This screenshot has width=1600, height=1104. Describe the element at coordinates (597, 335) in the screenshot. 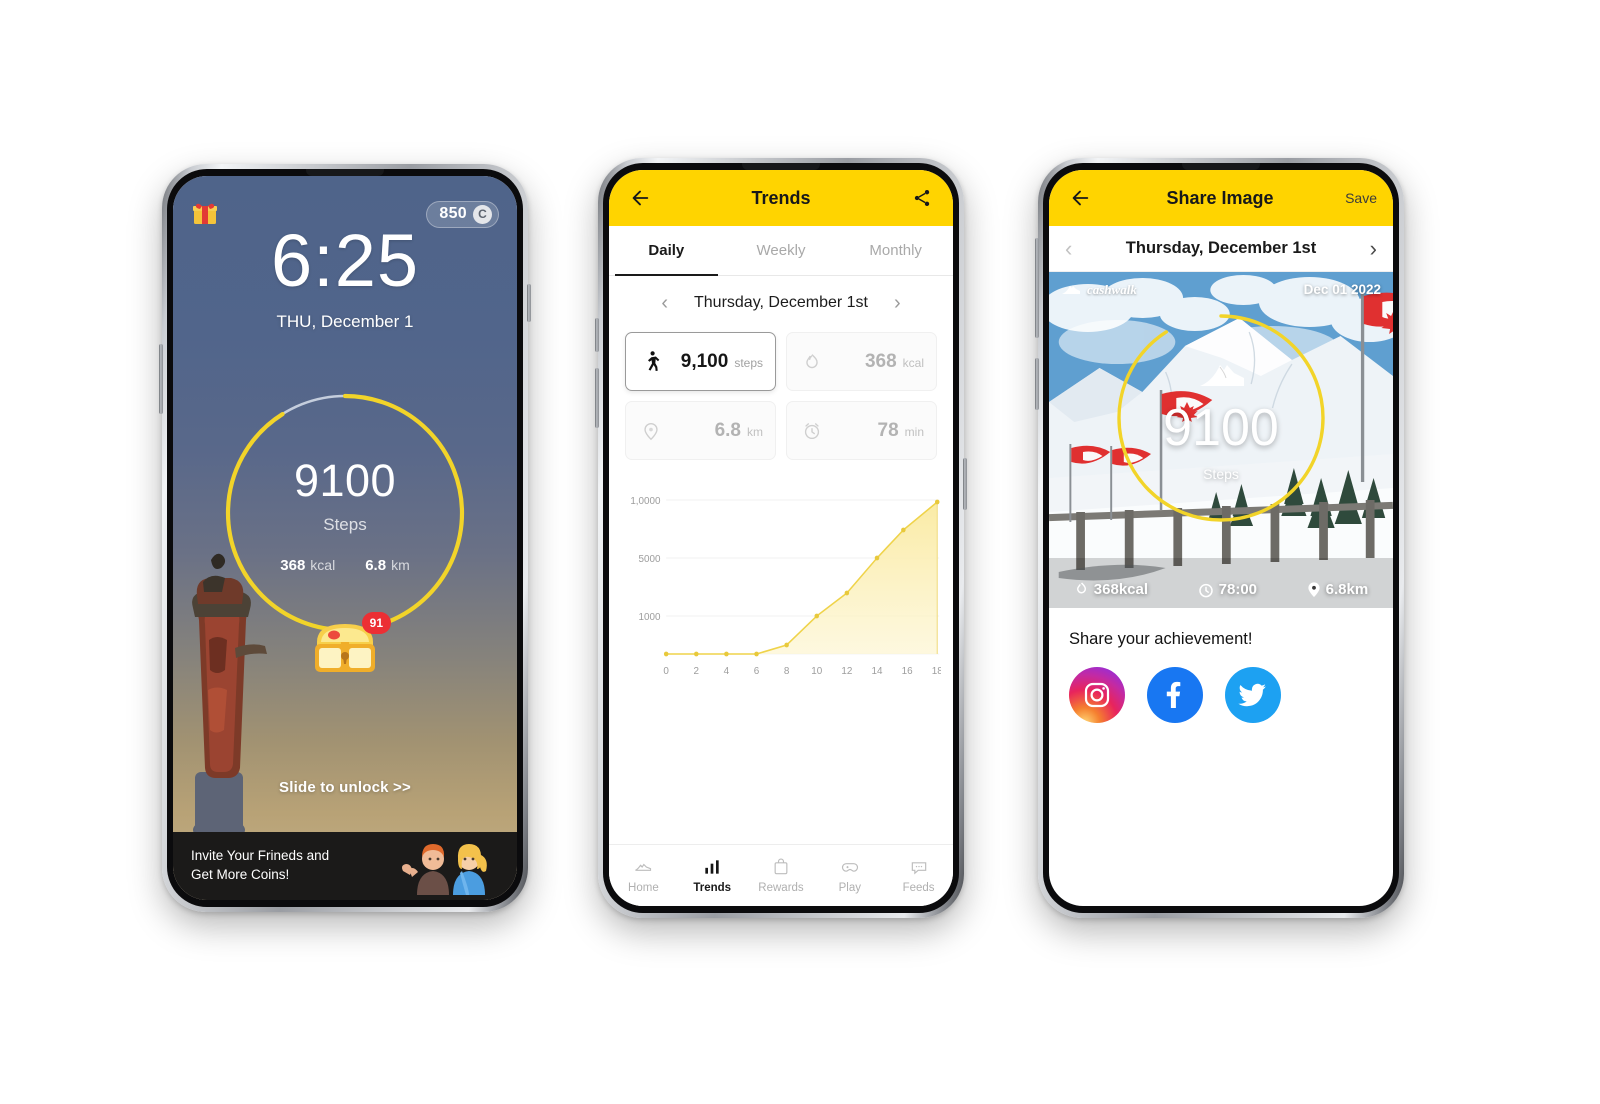

I see `phone2-button-a` at that location.